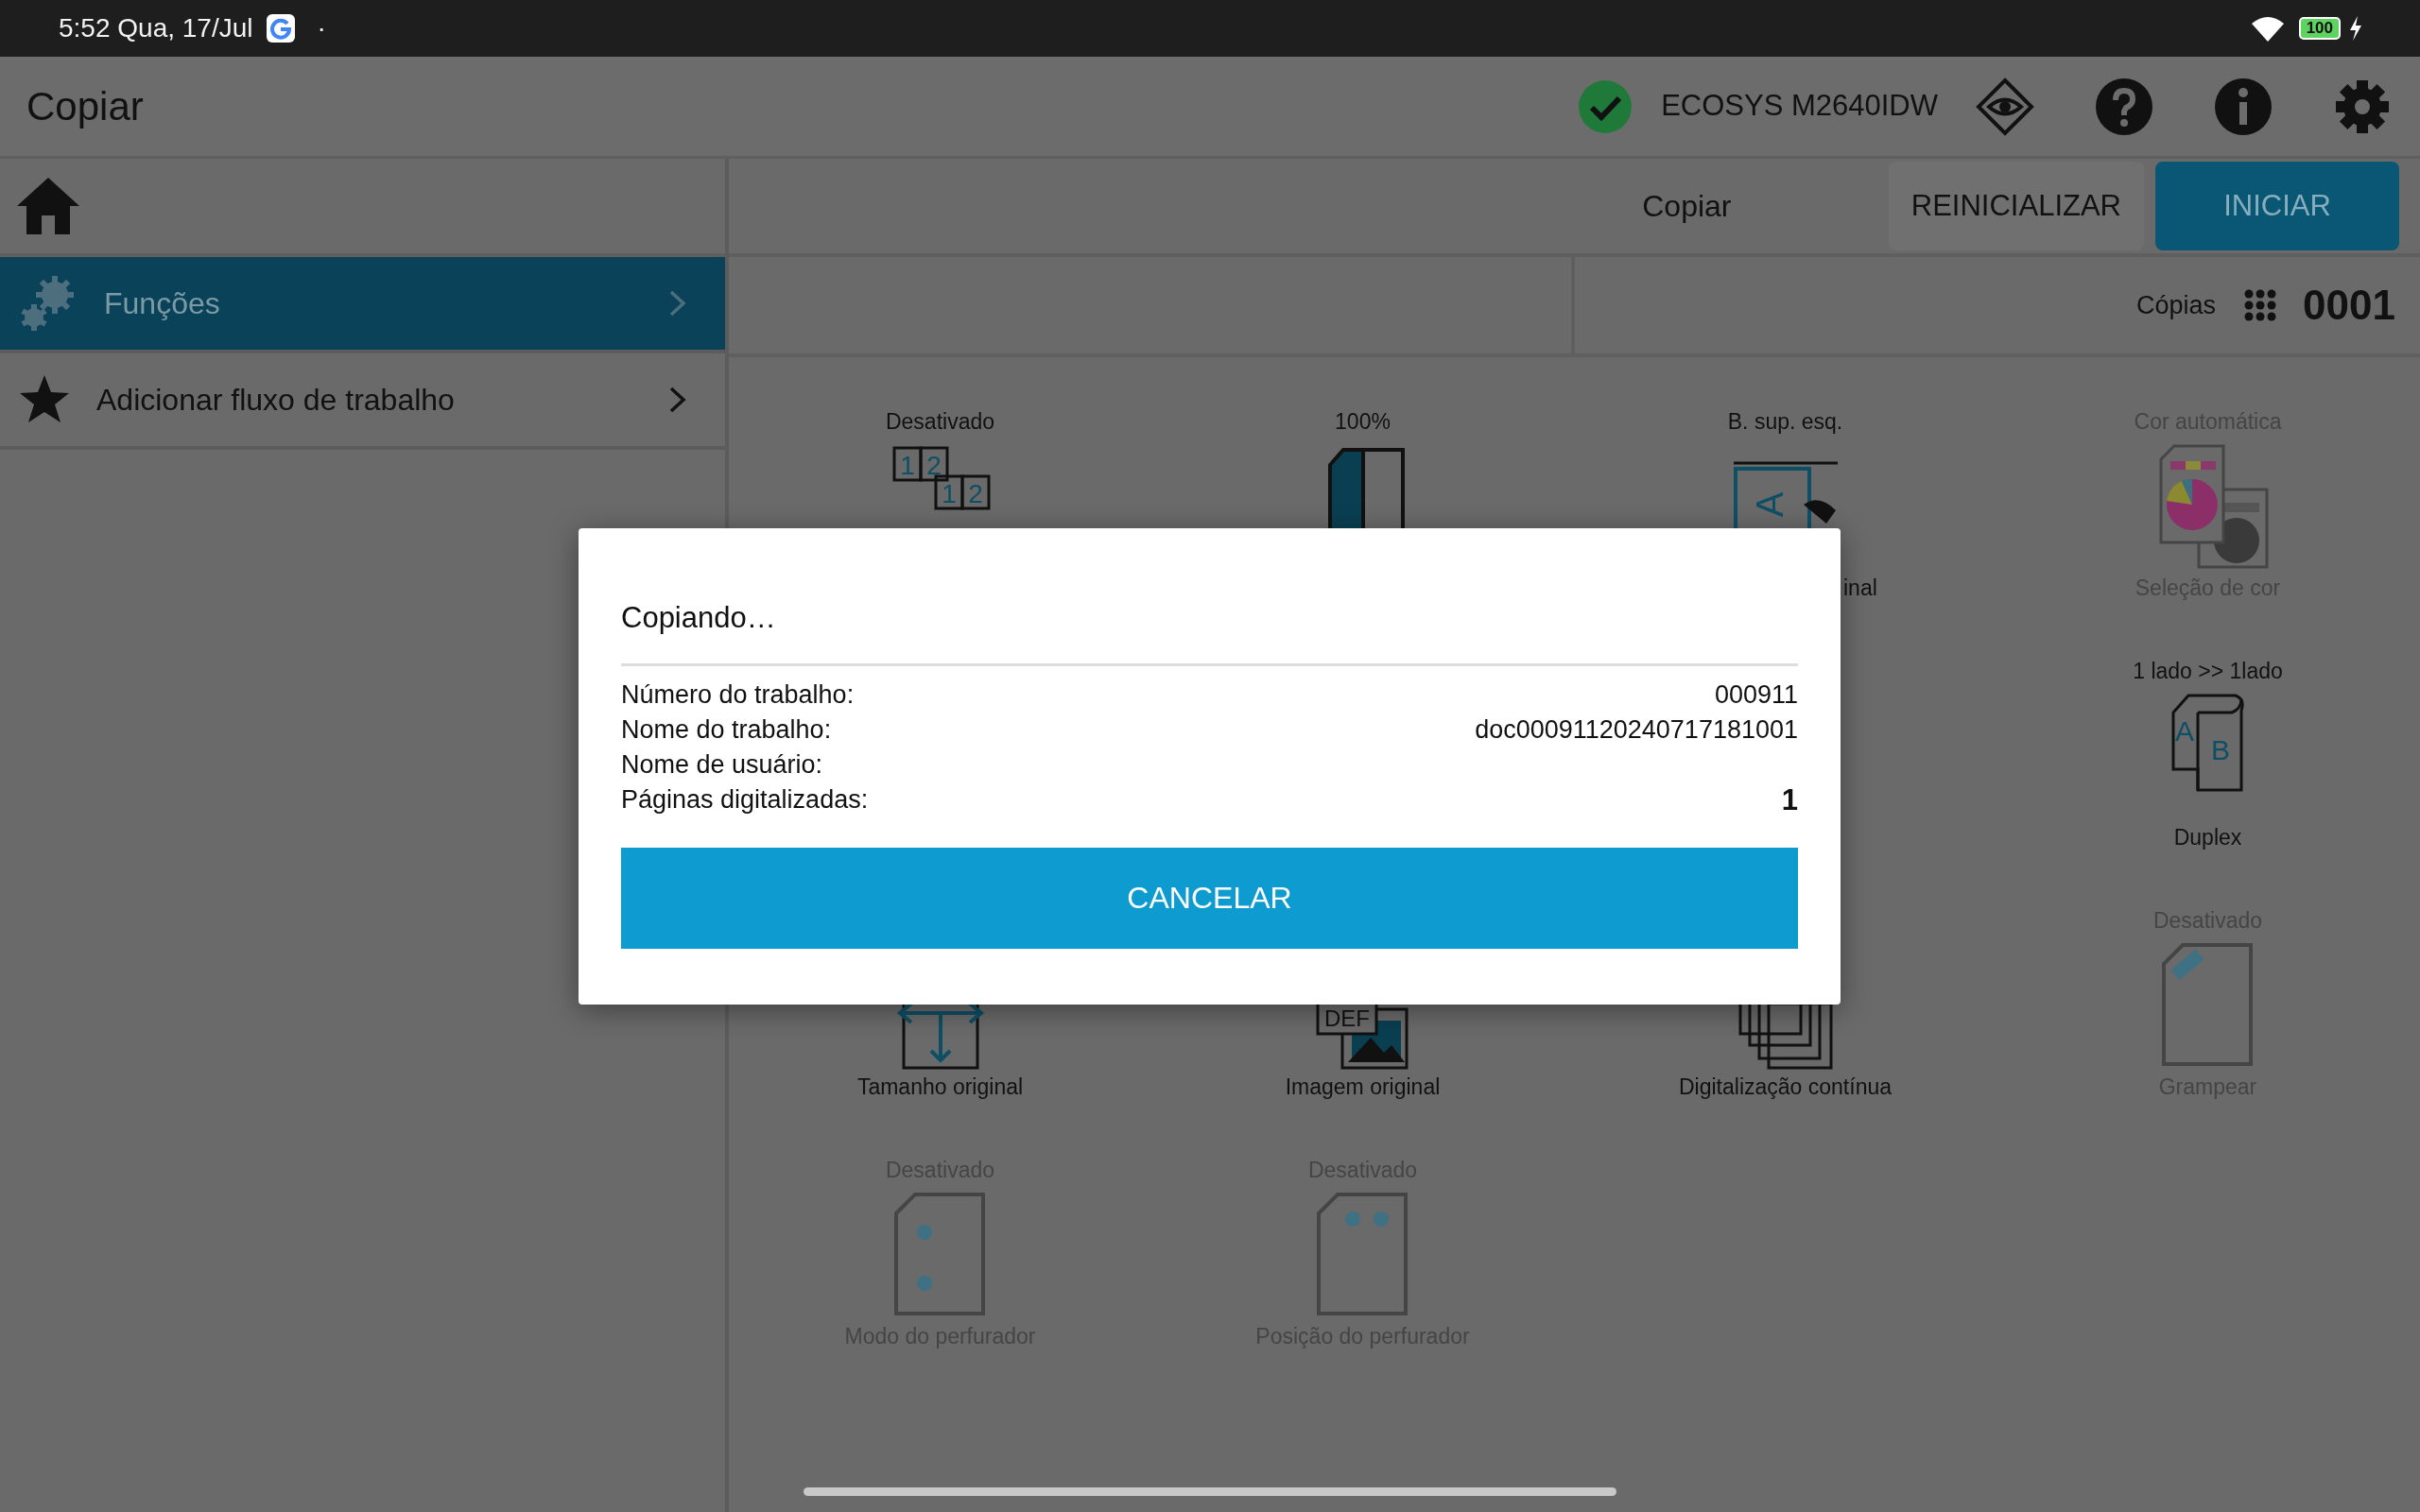 Image resolution: width=2420 pixels, height=1512 pixels. What do you see at coordinates (1210, 1491) in the screenshot?
I see `gesture-handle` at bounding box center [1210, 1491].